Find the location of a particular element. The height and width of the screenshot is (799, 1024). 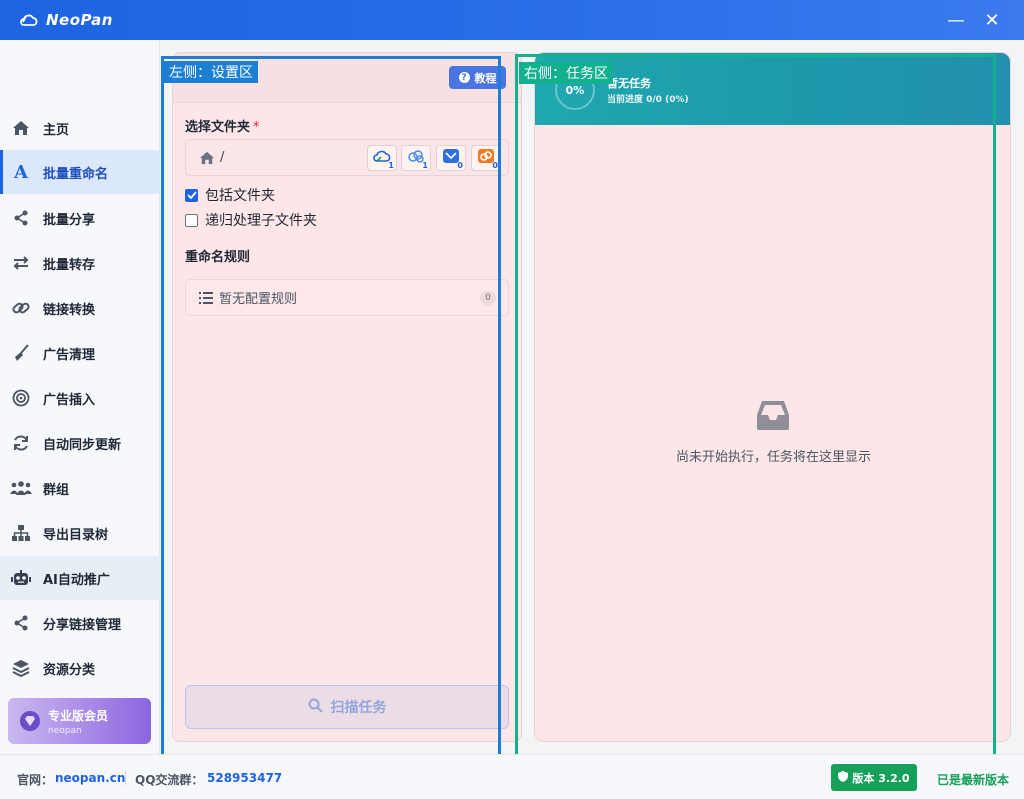

group-icon is located at coordinates (21, 488).